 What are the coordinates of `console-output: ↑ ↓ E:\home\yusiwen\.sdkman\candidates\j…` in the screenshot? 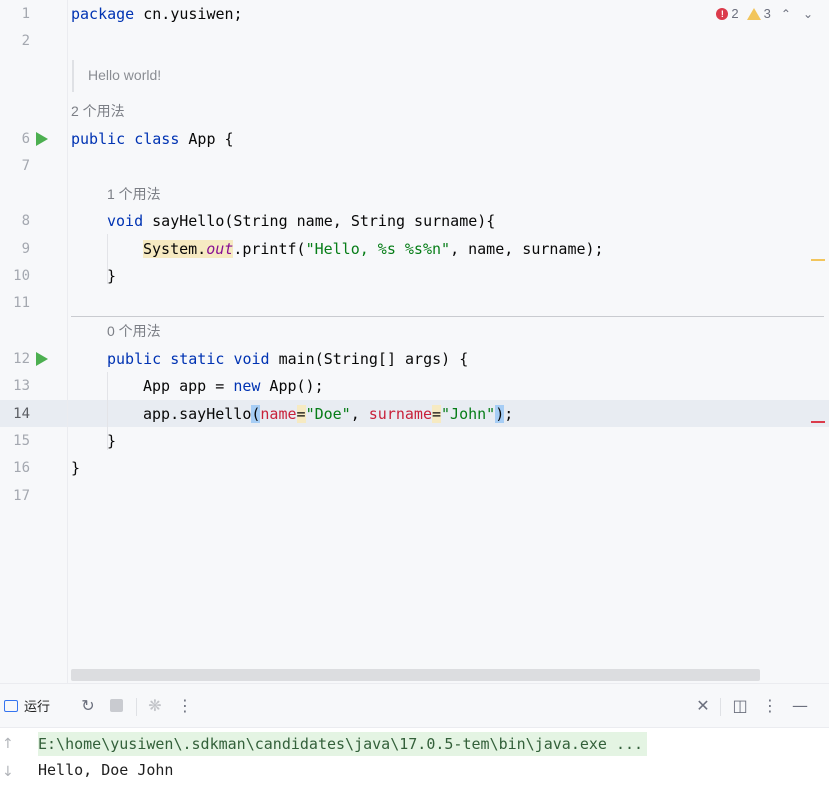 It's located at (414, 761).